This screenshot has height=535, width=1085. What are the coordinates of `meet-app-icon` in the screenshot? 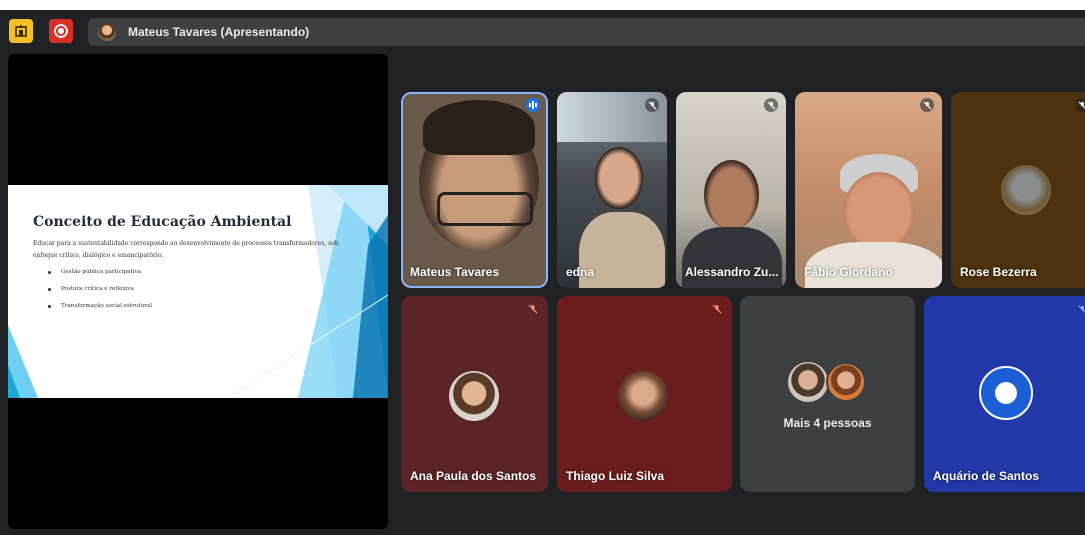 It's located at (21, 31).